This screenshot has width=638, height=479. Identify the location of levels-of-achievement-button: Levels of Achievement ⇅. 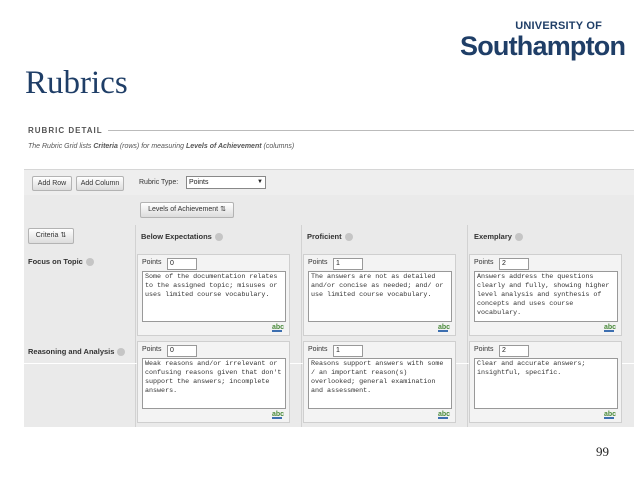
(187, 210).